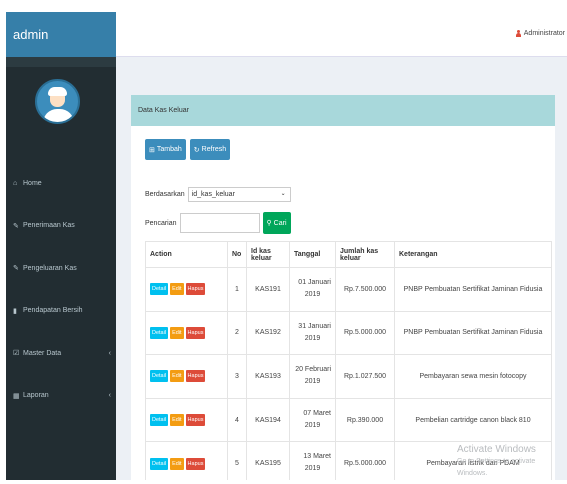 The width and height of the screenshot is (567, 484). What do you see at coordinates (312, 376) in the screenshot?
I see `cell-date: 20 Februari 2019` at bounding box center [312, 376].